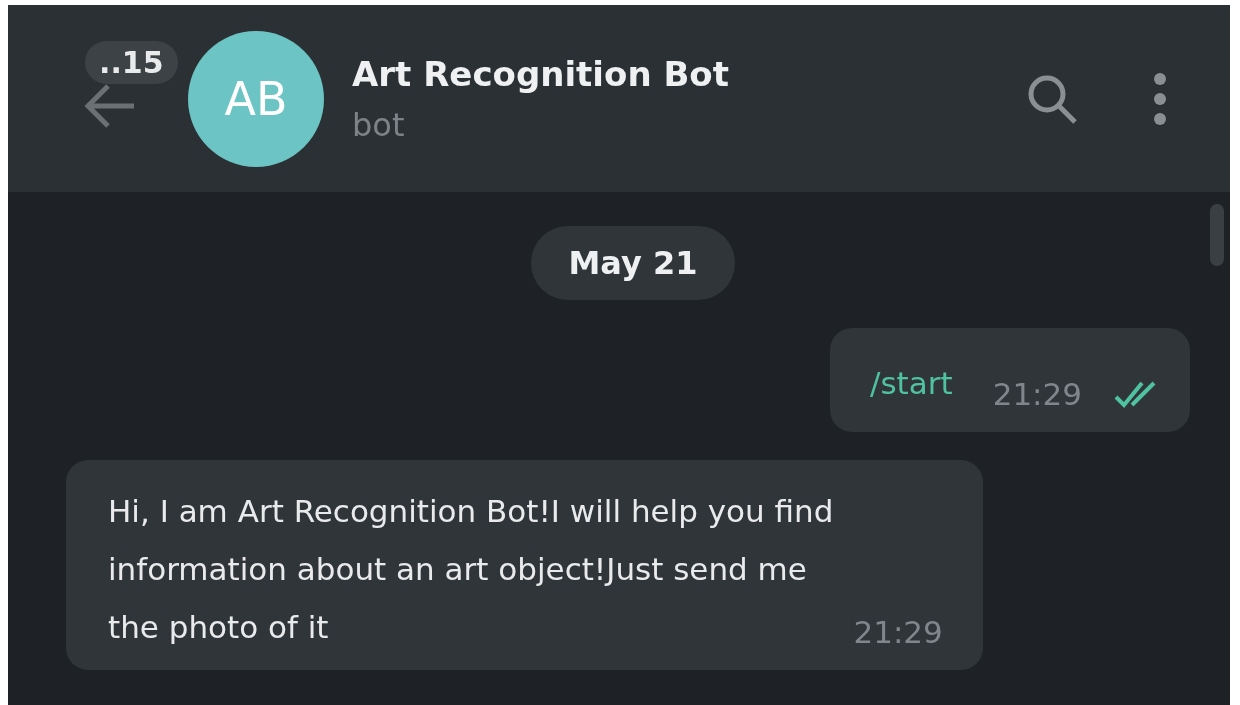 Image resolution: width=1240 pixels, height=705 pixels. I want to click on avatar: AB, so click(256, 98).